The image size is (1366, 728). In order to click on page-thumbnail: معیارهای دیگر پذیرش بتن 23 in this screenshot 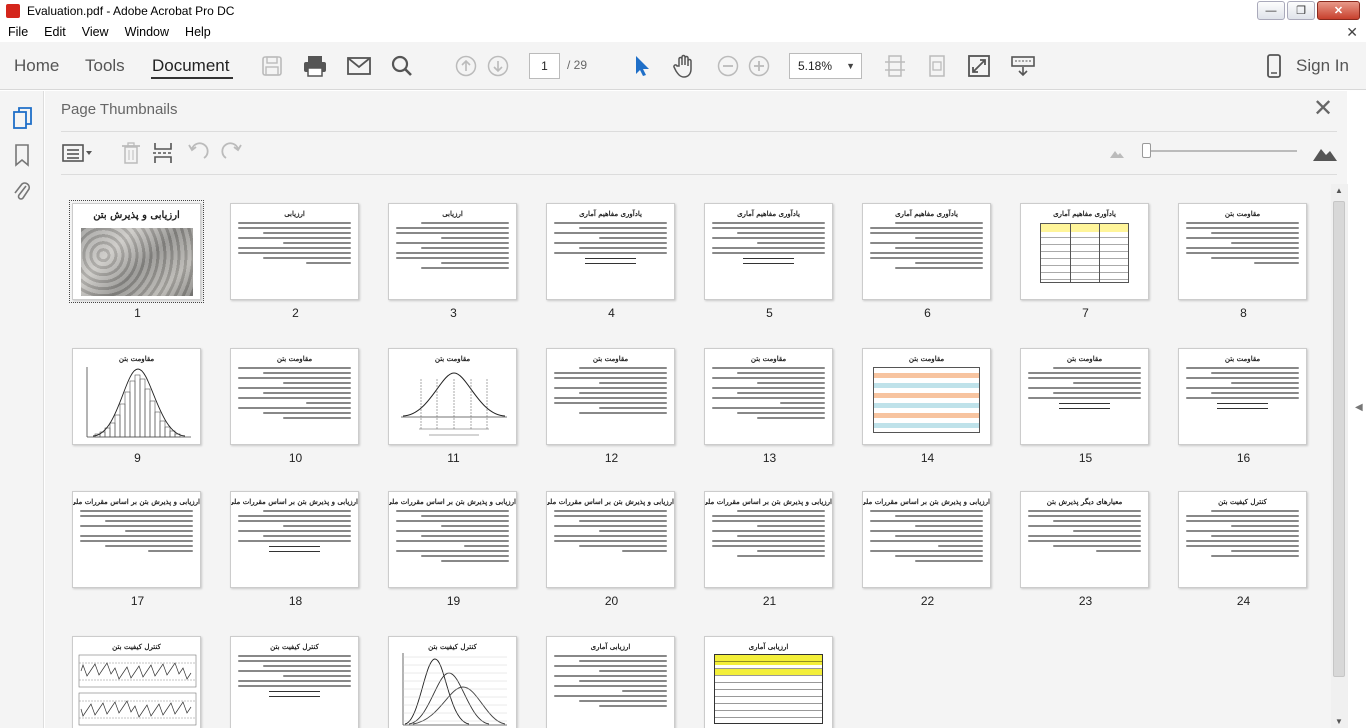, I will do `click(1085, 549)`.